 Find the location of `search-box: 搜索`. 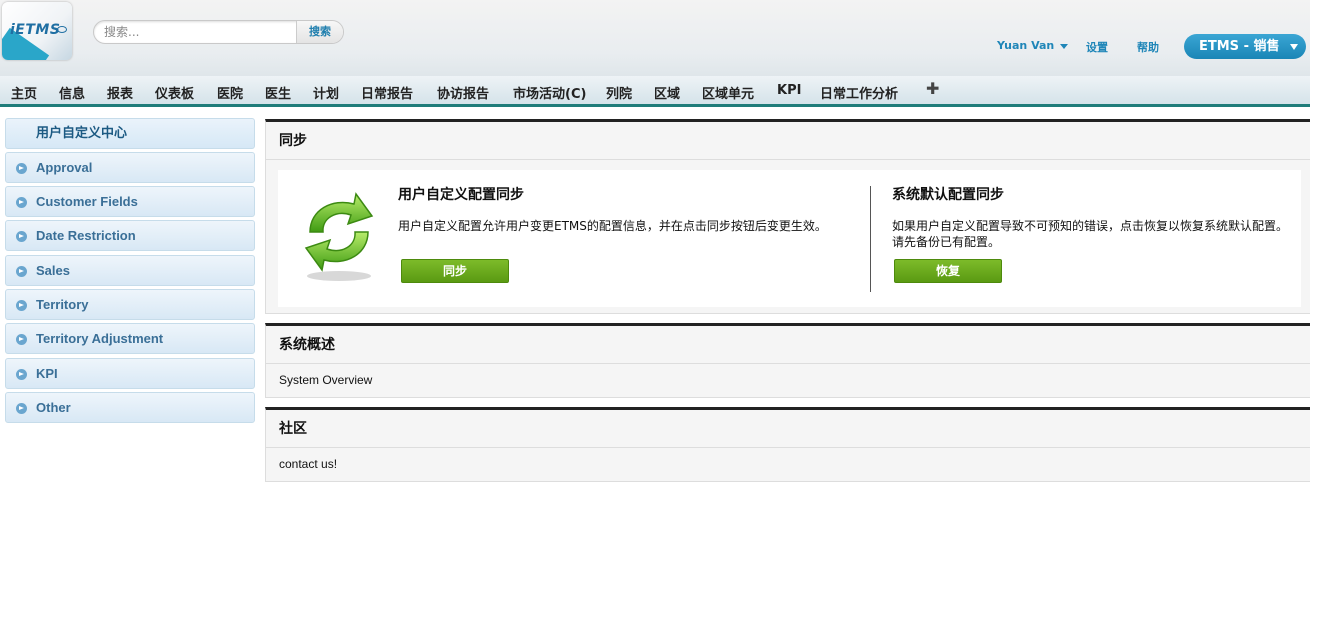

search-box: 搜索 is located at coordinates (218, 32).